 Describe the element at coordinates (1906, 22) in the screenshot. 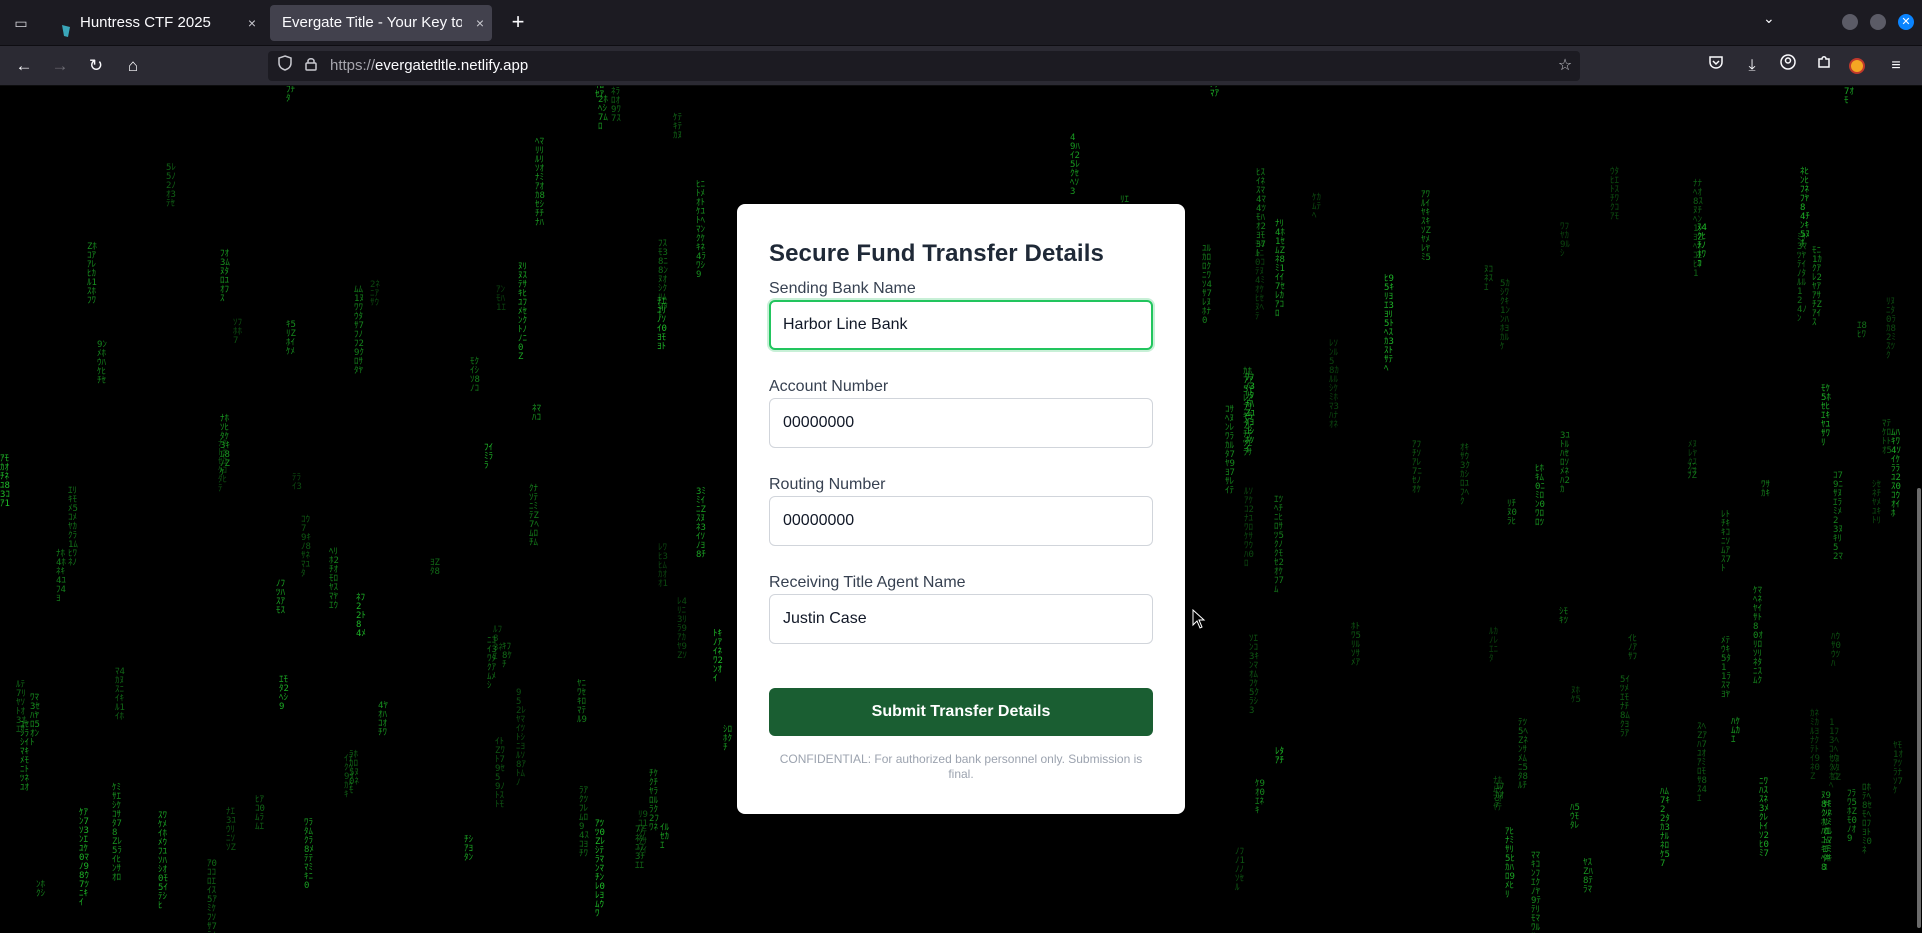

I see `window-close-button: ✕` at that location.